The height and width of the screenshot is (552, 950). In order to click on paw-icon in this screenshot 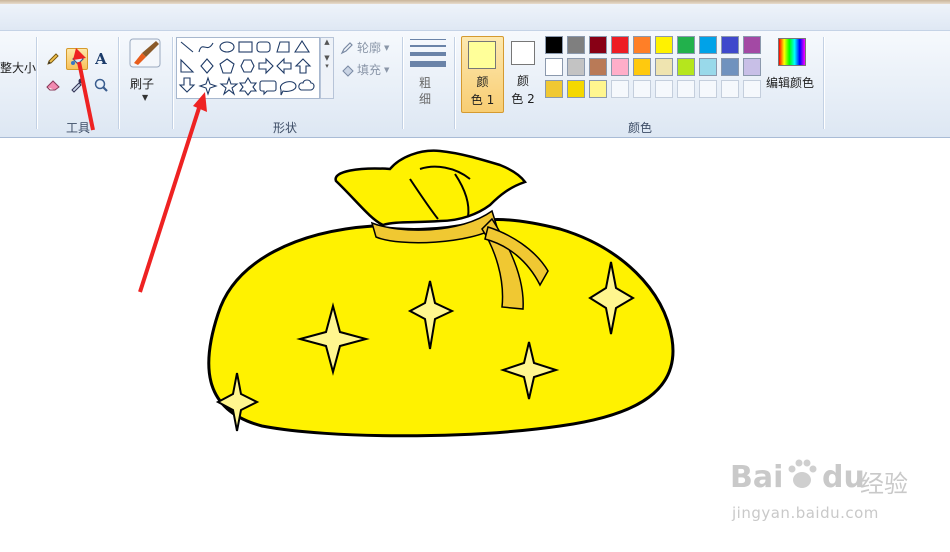, I will do `click(802, 473)`.